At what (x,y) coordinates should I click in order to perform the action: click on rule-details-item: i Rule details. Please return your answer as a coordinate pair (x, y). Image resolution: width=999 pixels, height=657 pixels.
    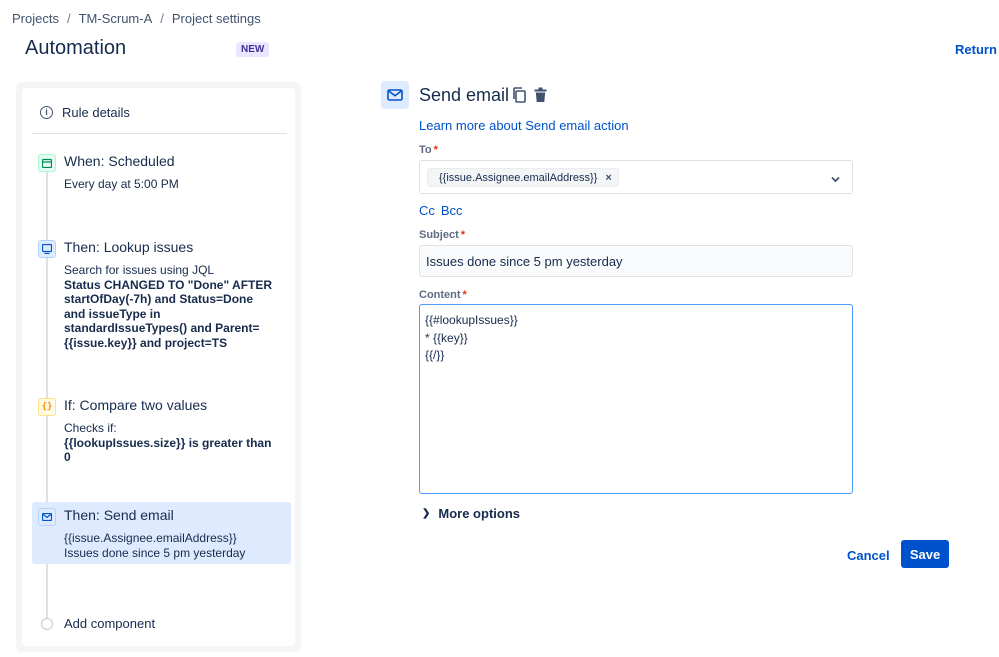
    Looking at the image, I should click on (85, 112).